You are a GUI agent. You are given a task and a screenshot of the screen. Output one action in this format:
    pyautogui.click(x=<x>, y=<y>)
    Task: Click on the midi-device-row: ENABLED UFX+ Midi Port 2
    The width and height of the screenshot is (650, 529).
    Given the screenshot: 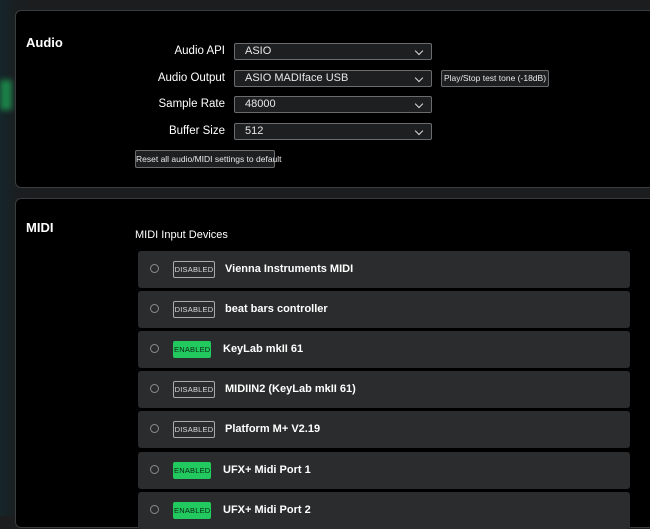 What is the action you would take?
    pyautogui.click(x=384, y=510)
    